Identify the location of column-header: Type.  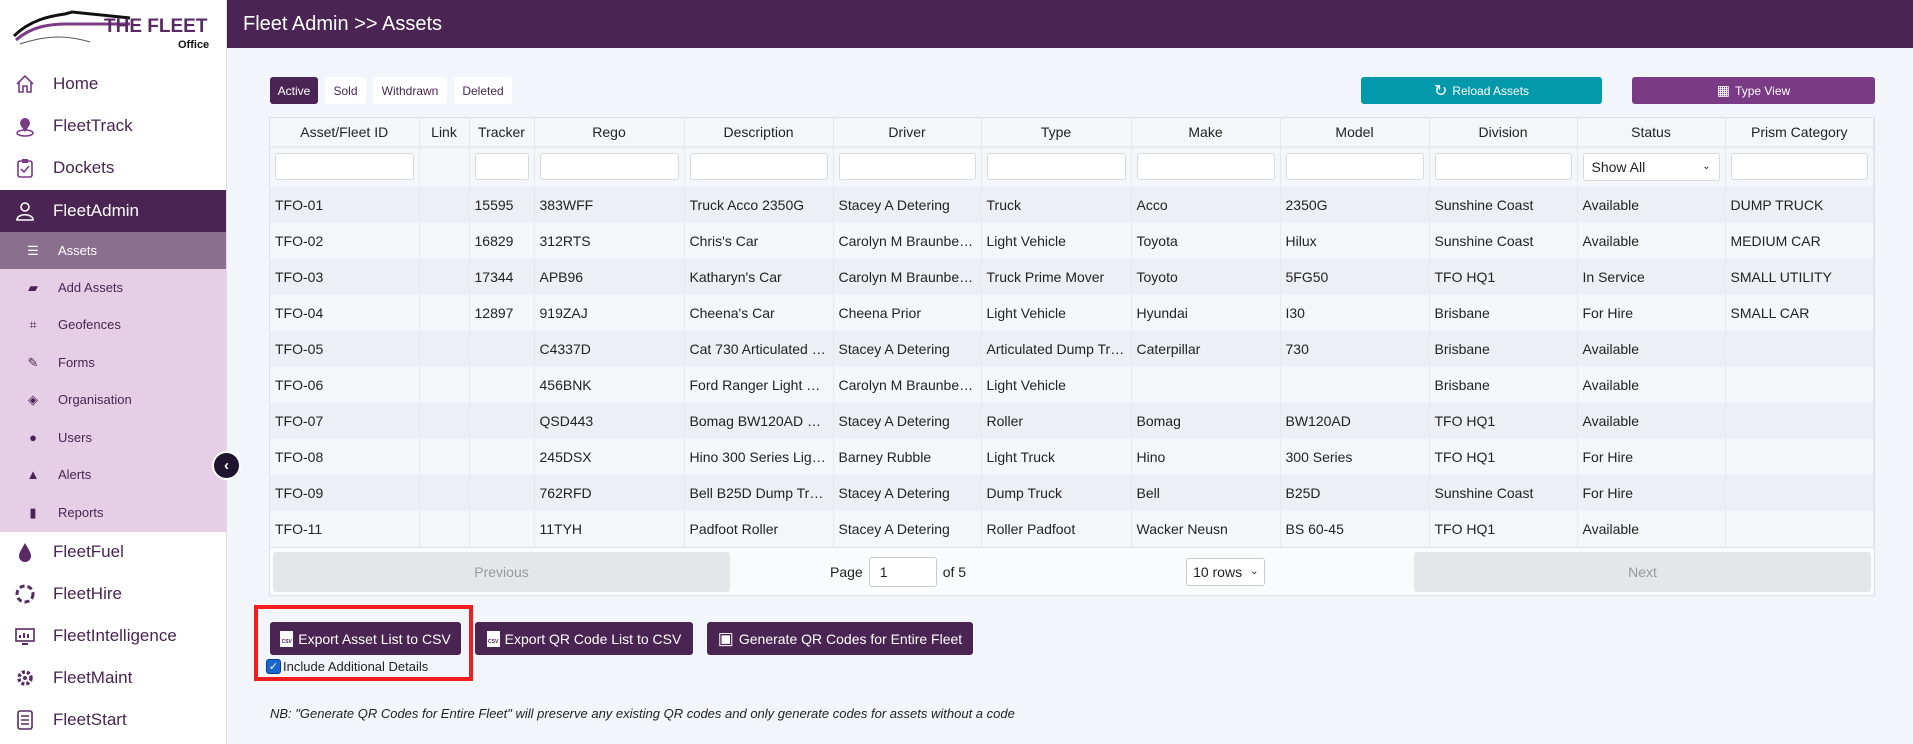
(1056, 132).